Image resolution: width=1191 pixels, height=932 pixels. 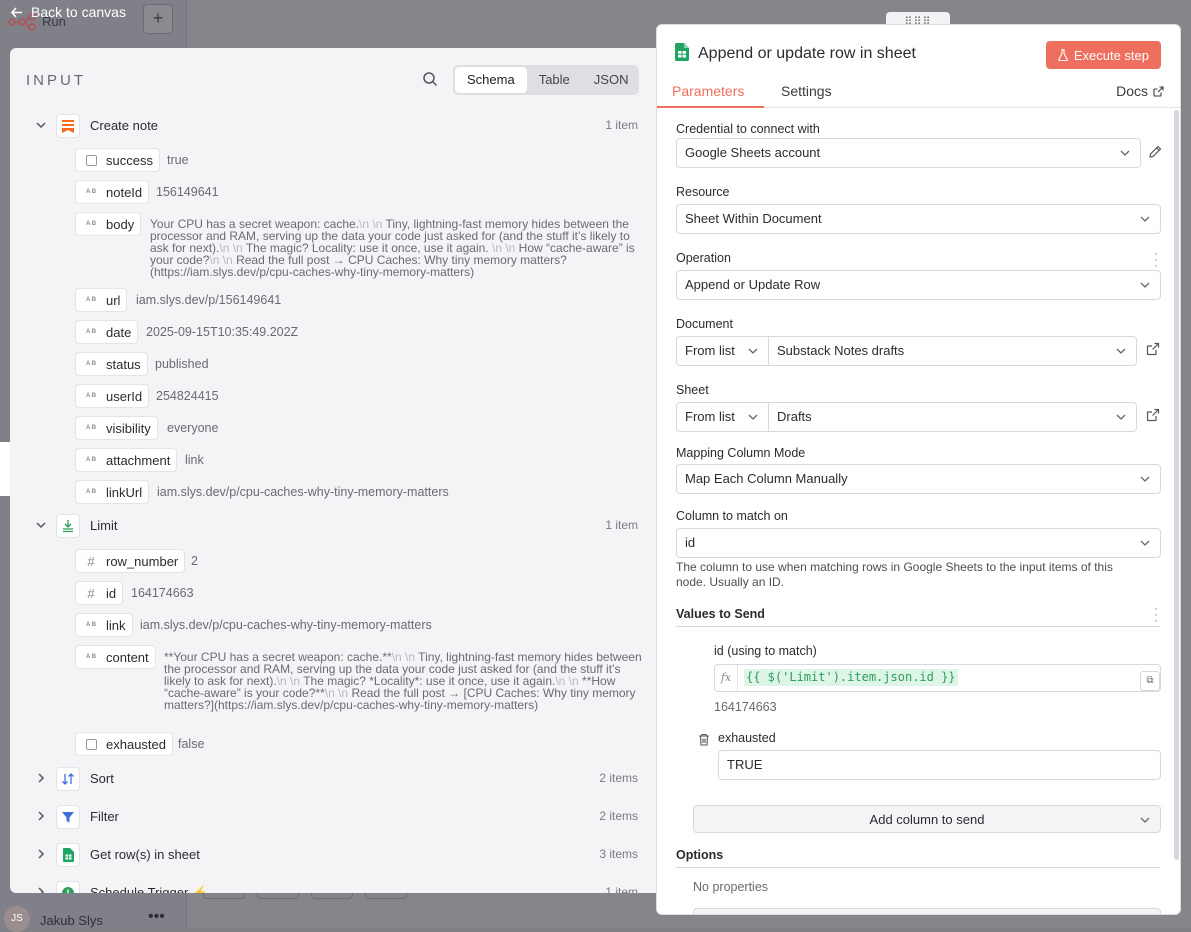 What do you see at coordinates (430, 79) in the screenshot?
I see `search-icon` at bounding box center [430, 79].